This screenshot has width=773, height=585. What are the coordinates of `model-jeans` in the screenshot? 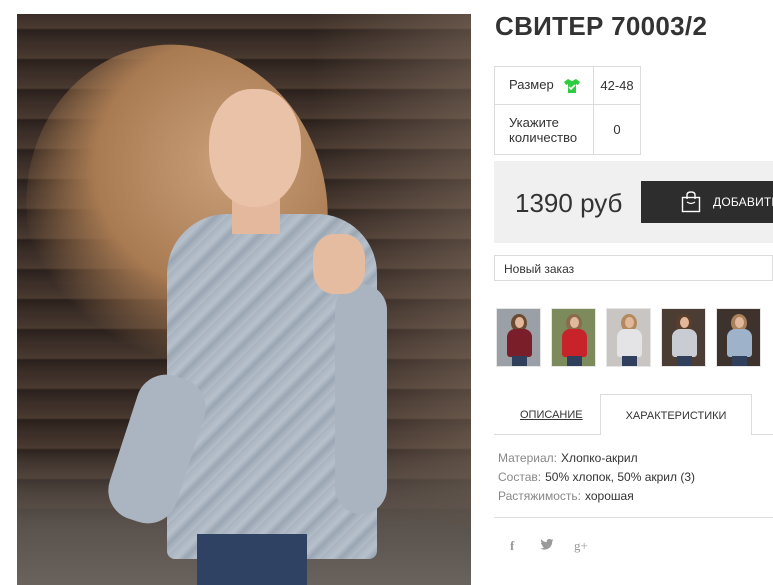 It's located at (252, 559).